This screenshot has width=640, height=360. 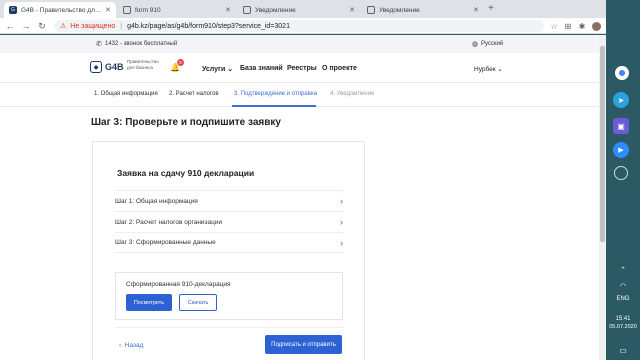 What do you see at coordinates (229, 242) in the screenshot?
I see `accordion-step-3: Шаг 3: Сформированные данные ›` at bounding box center [229, 242].